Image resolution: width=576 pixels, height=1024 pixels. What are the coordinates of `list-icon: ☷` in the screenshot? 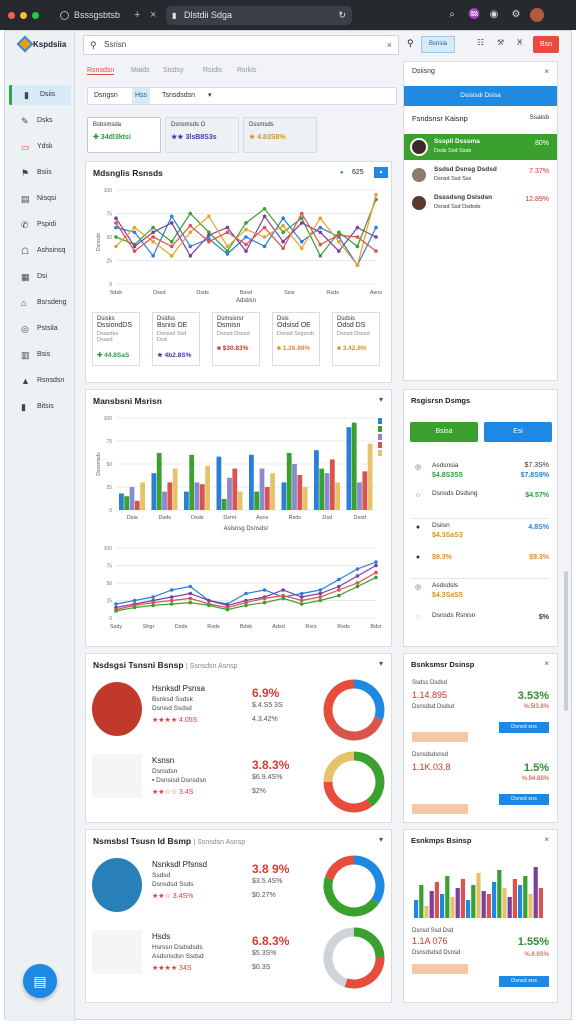 It's located at (480, 42).